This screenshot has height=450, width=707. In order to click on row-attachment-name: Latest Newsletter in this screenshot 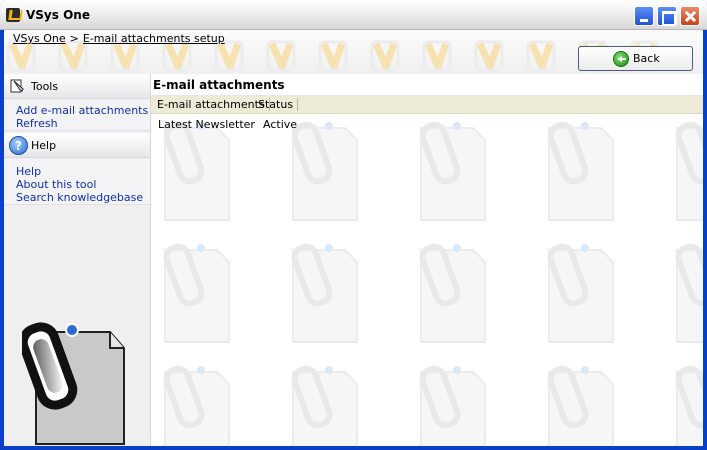, I will do `click(206, 124)`.